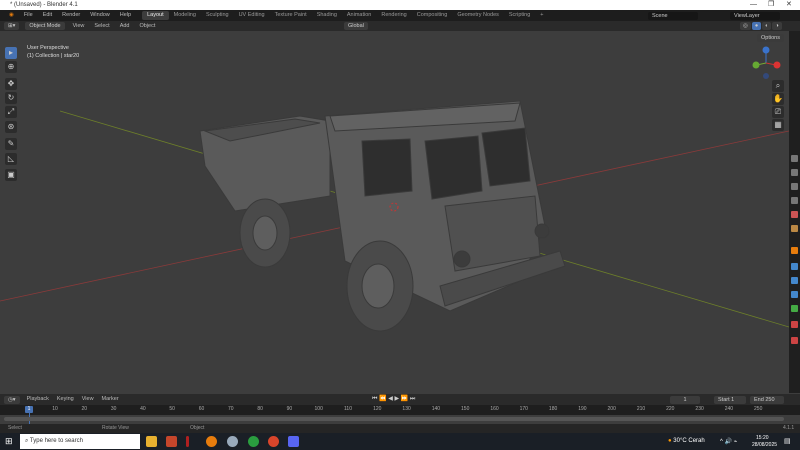 This screenshot has width=800, height=450. What do you see at coordinates (11, 159) in the screenshot?
I see `measure-tool-icon: ◺` at bounding box center [11, 159].